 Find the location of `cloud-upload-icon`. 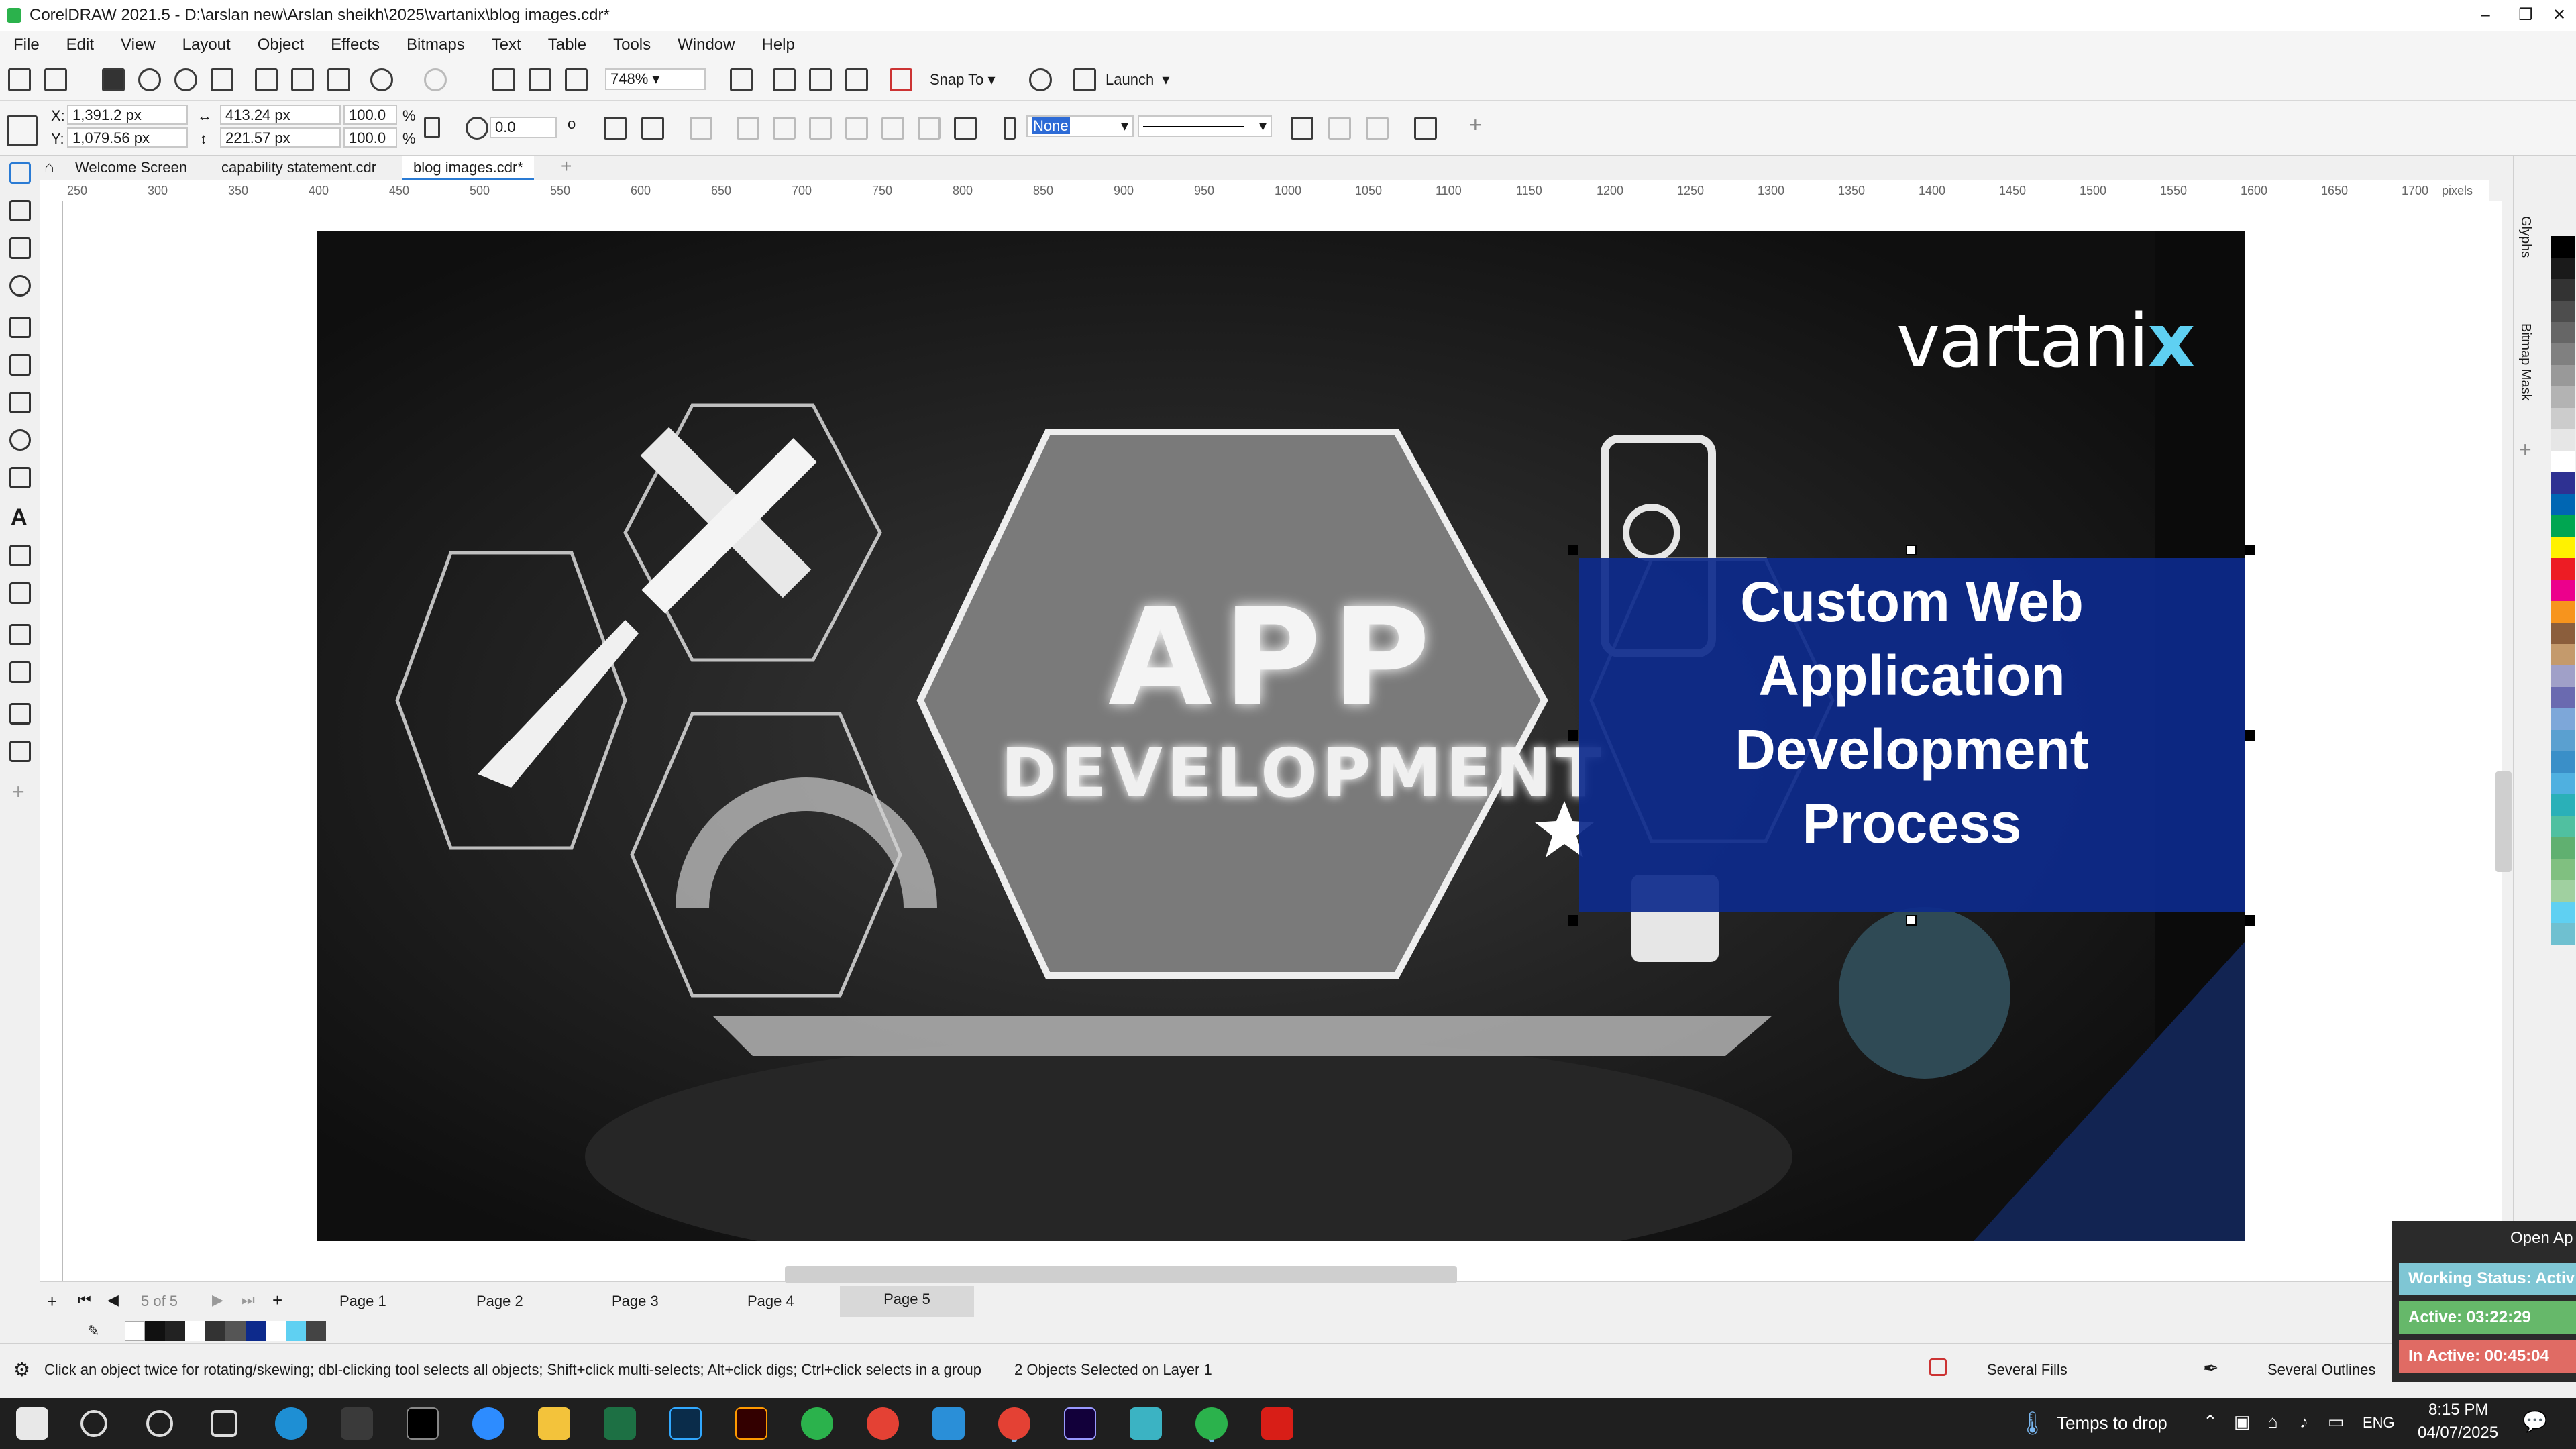

cloud-upload-icon is located at coordinates (149, 79).